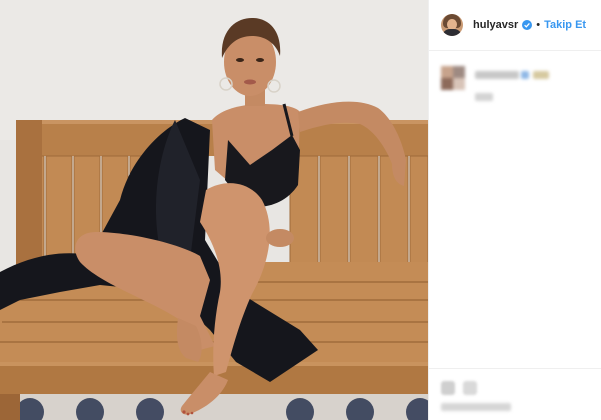 Image resolution: width=601 pixels, height=420 pixels. I want to click on username-link: hulyavsr, so click(495, 25).